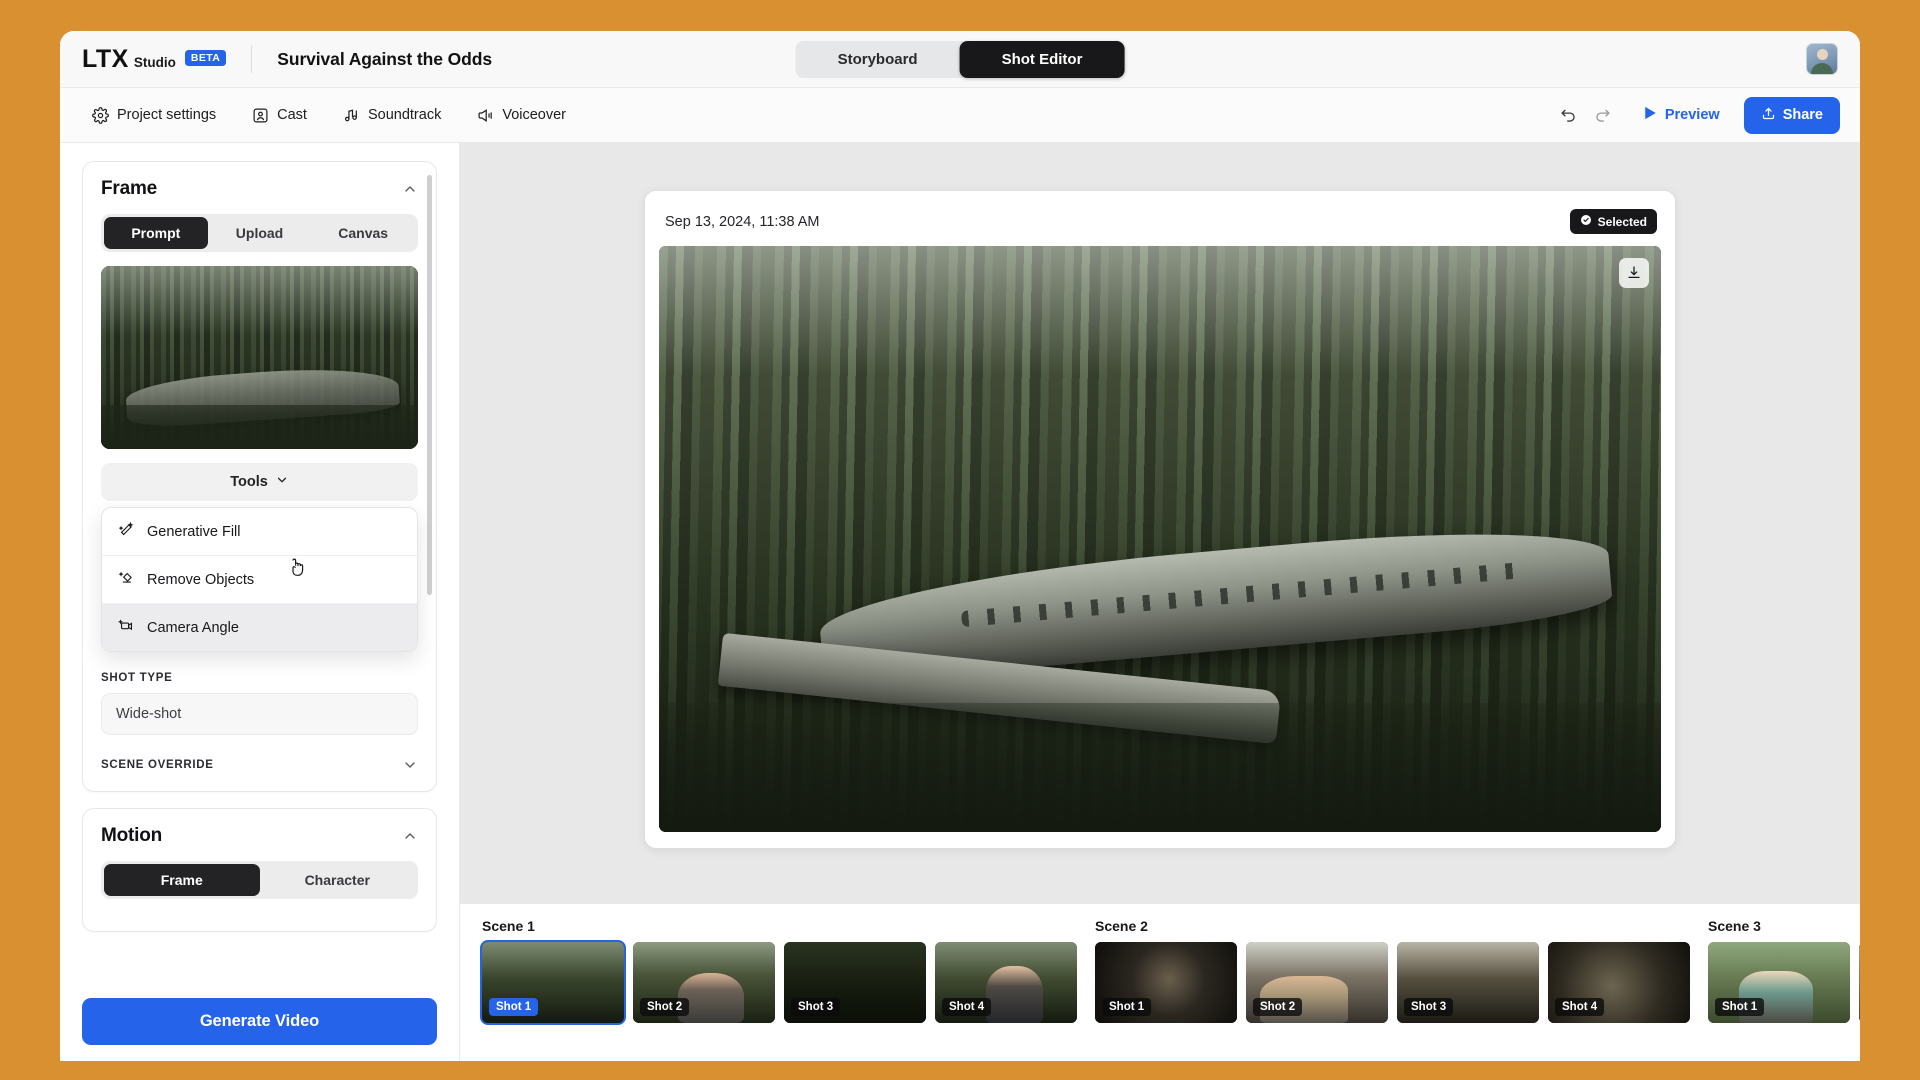 This screenshot has height=1080, width=1920. Describe the element at coordinates (201, 579) in the screenshot. I see `menu-label-remove-objects: Remove Objects` at that location.